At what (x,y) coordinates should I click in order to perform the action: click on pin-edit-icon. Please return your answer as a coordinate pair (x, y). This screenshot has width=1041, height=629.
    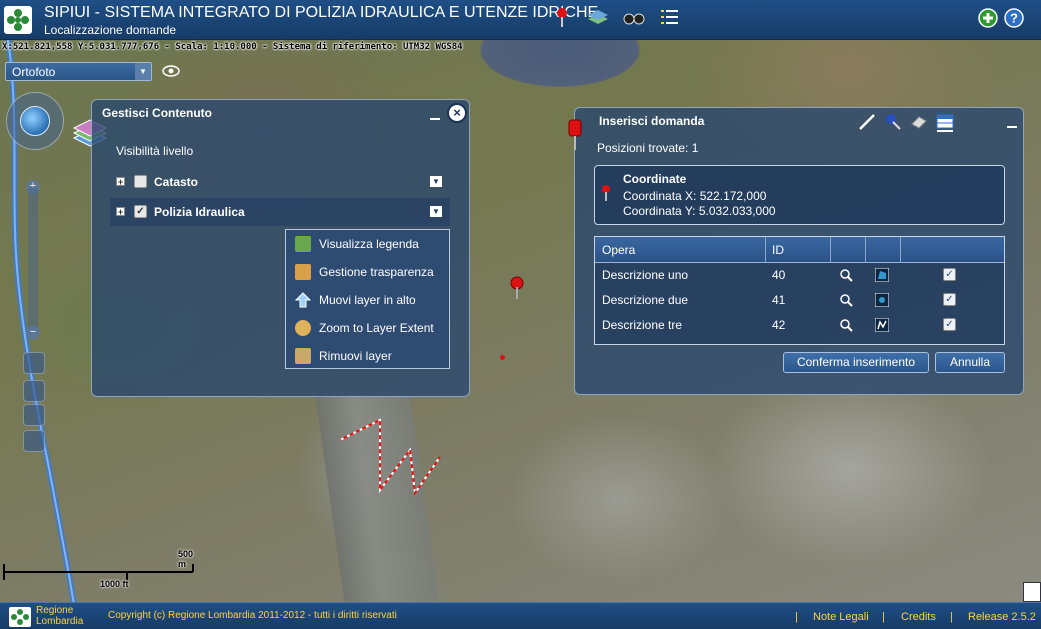
    Looking at the image, I should click on (893, 122).